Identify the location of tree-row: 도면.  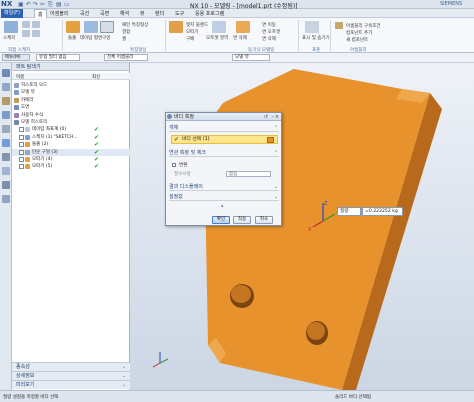
(71, 107).